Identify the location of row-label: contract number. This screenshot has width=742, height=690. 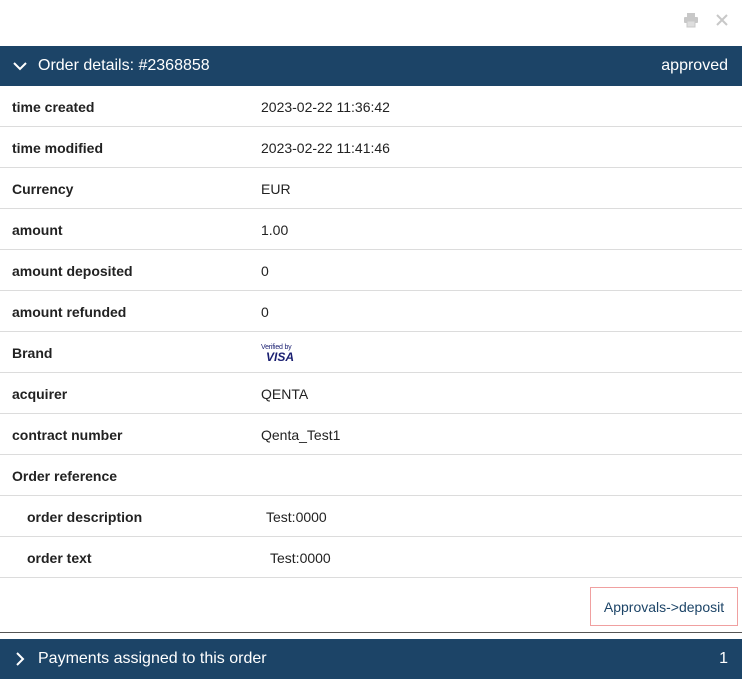
(67, 435).